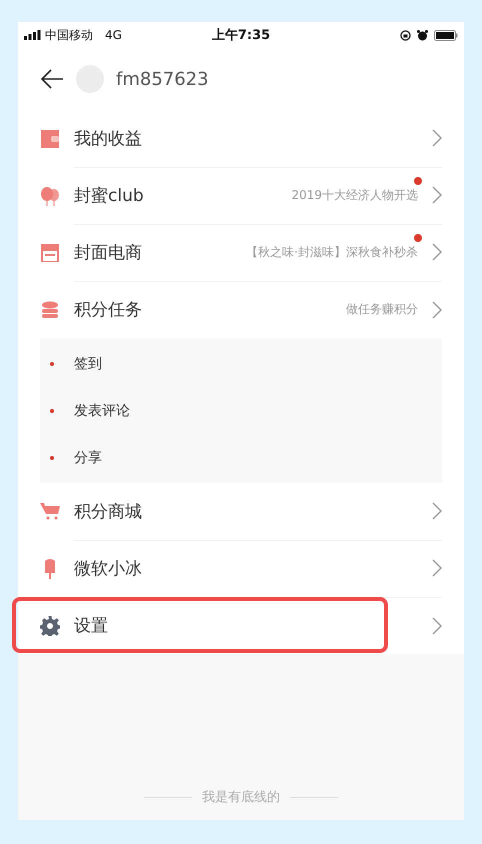 The height and width of the screenshot is (844, 482). What do you see at coordinates (50, 139) in the screenshot?
I see `wallet-icon` at bounding box center [50, 139].